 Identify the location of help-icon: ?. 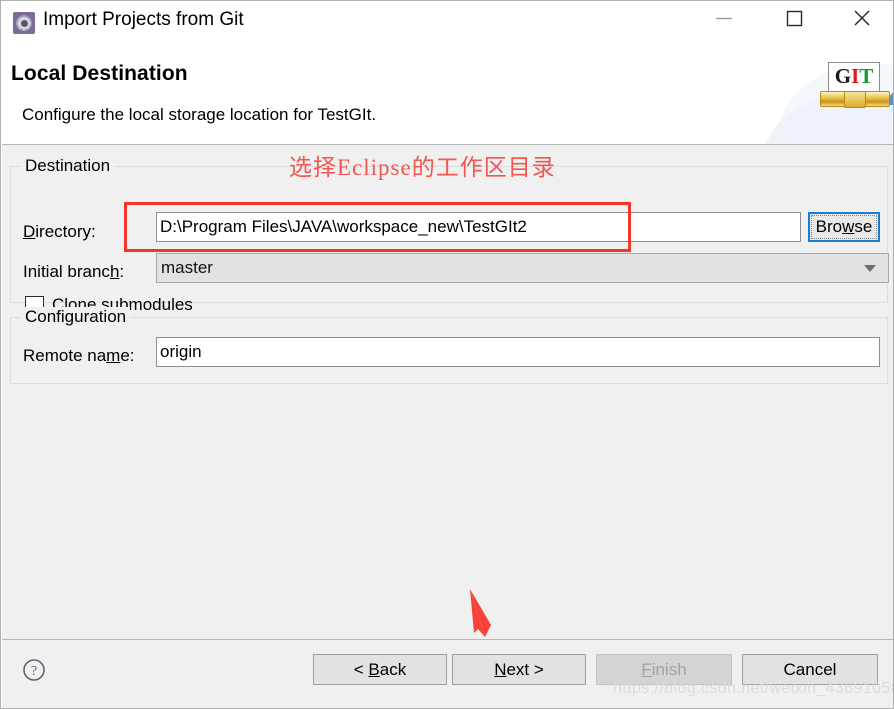
(34, 670).